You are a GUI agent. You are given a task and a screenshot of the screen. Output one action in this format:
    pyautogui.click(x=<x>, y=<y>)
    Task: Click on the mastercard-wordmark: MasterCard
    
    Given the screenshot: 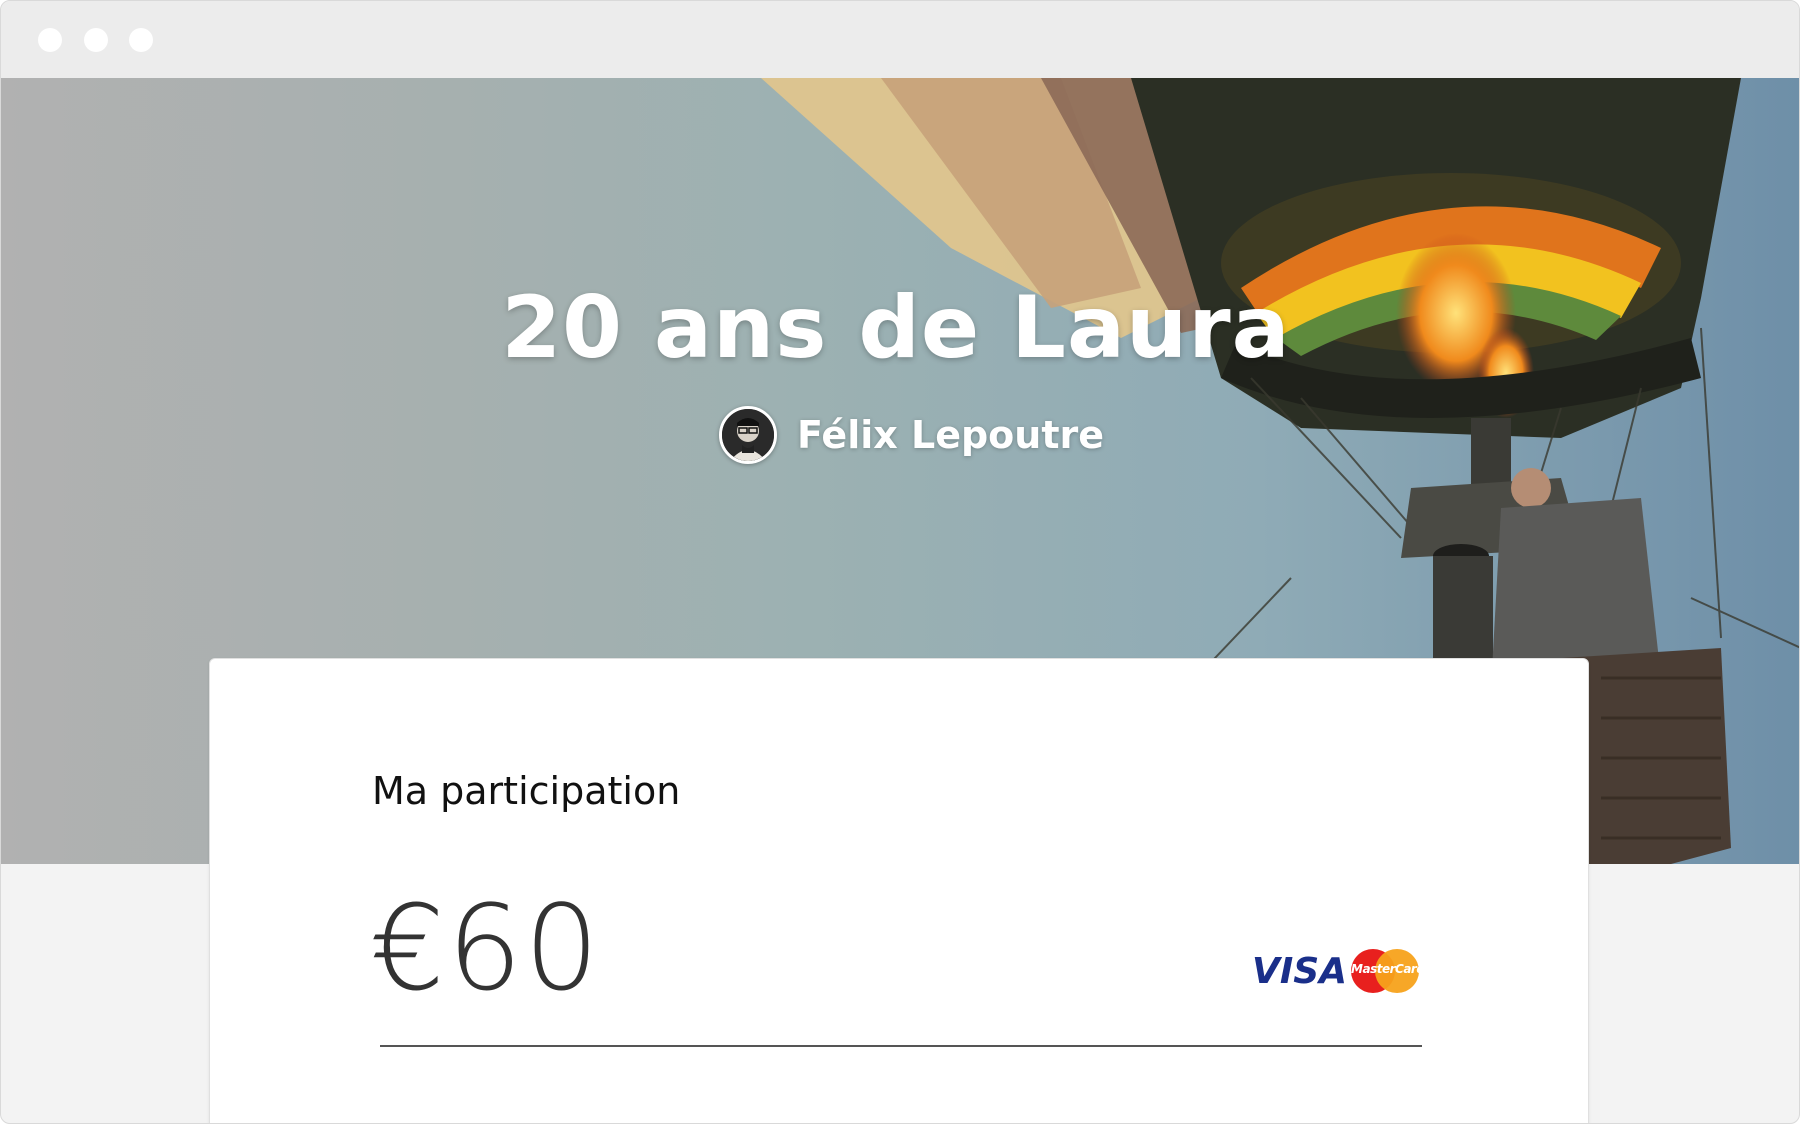 What is the action you would take?
    pyautogui.click(x=1388, y=969)
    